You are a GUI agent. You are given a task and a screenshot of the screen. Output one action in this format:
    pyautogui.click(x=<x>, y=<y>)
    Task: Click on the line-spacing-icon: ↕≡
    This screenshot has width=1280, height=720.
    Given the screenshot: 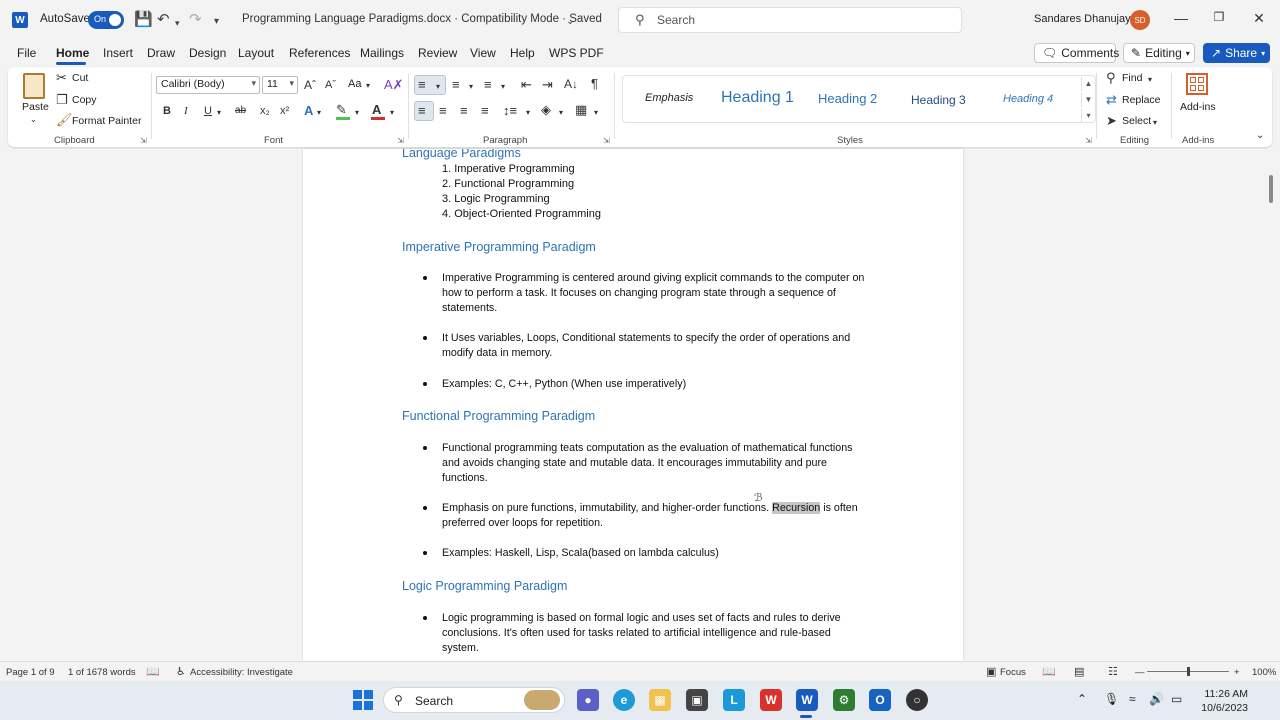 What is the action you would take?
    pyautogui.click(x=510, y=111)
    